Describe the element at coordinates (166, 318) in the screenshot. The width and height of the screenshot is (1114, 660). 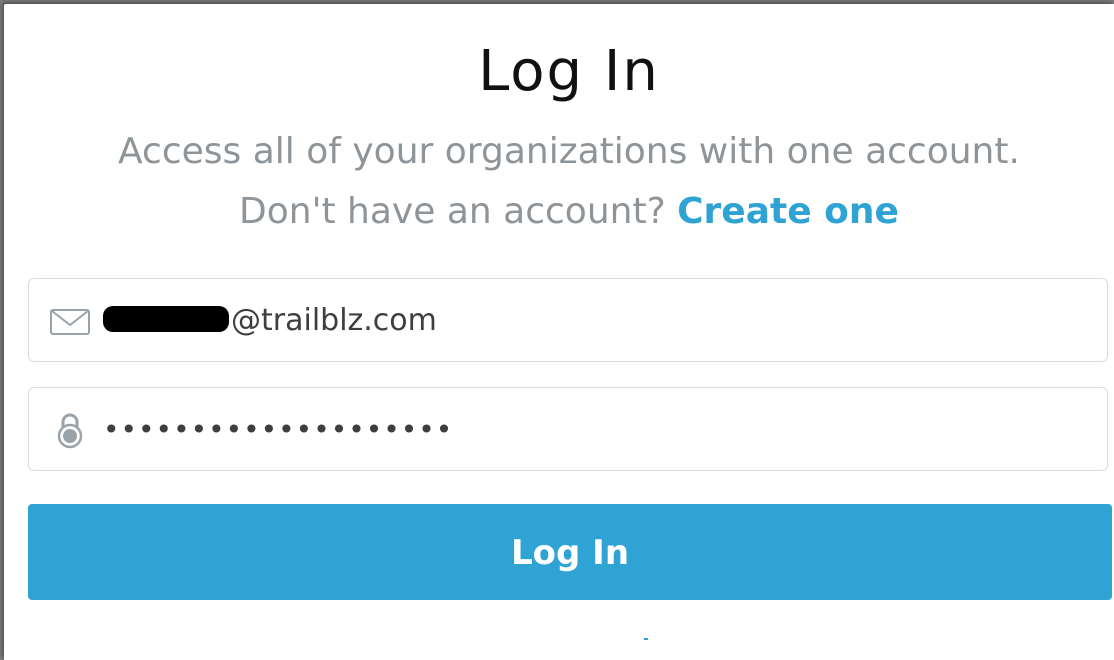
I see `redaction-mark` at that location.